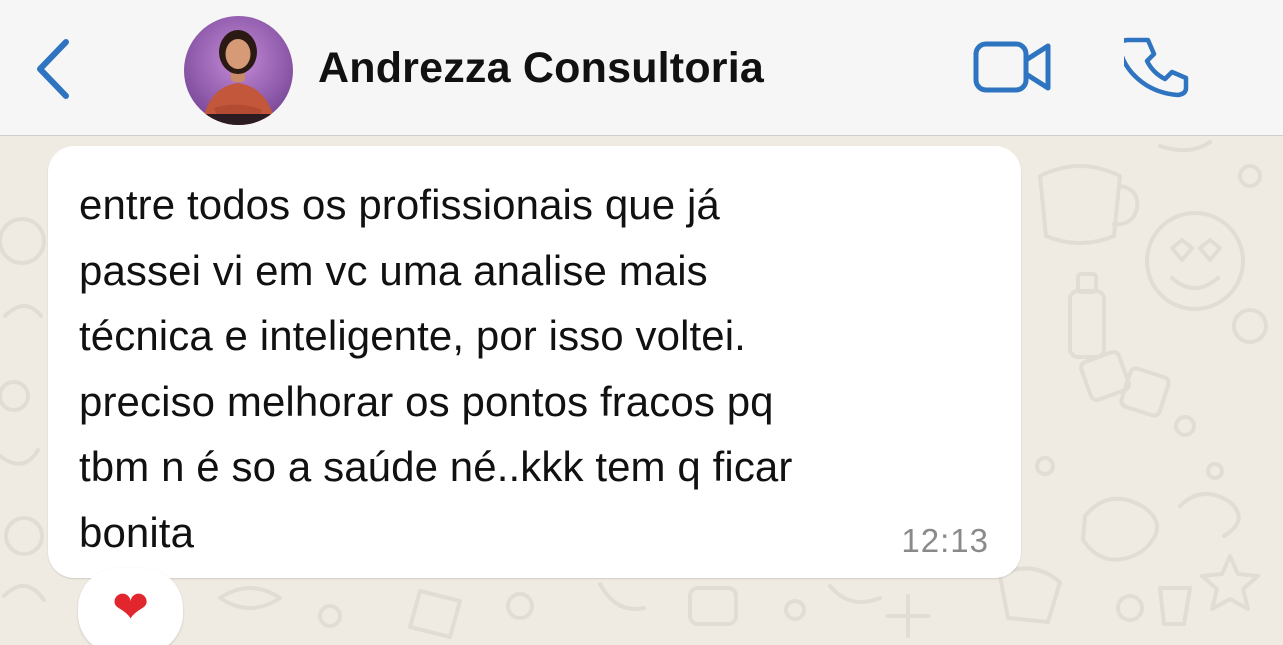 Image resolution: width=1283 pixels, height=645 pixels. Describe the element at coordinates (541, 68) in the screenshot. I see `contact-name: Andrezza Consultoria` at that location.